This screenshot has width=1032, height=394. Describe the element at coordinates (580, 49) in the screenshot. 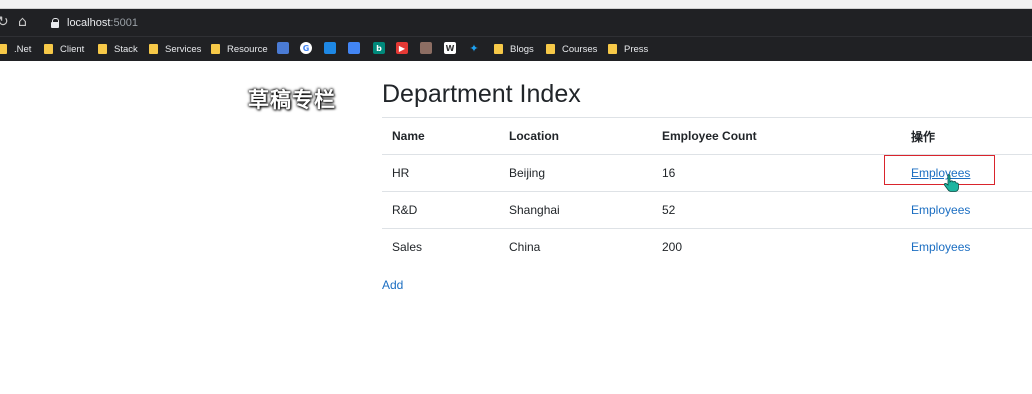

I see `bookmark-label: Courses` at that location.